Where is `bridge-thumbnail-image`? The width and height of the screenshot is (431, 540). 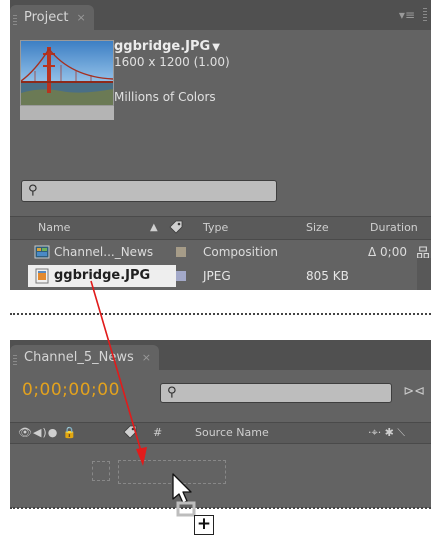 bridge-thumbnail-image is located at coordinates (67, 73).